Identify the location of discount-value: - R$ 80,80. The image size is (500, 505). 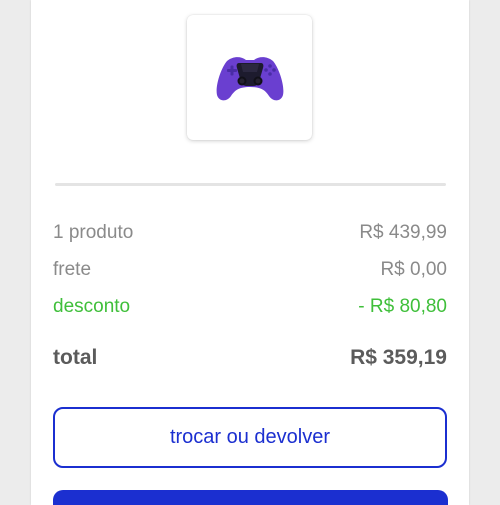
(402, 306).